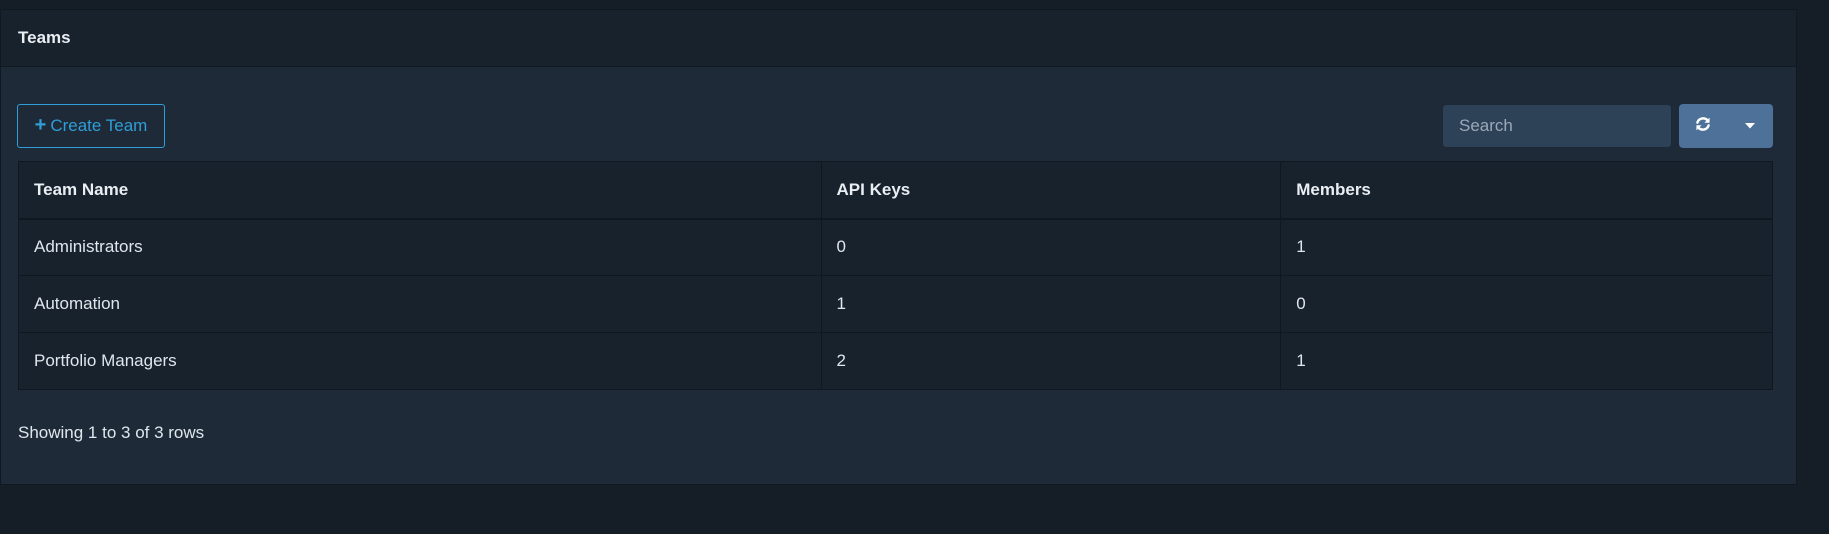  Describe the element at coordinates (420, 304) in the screenshot. I see `team-name-cell: Automation` at that location.